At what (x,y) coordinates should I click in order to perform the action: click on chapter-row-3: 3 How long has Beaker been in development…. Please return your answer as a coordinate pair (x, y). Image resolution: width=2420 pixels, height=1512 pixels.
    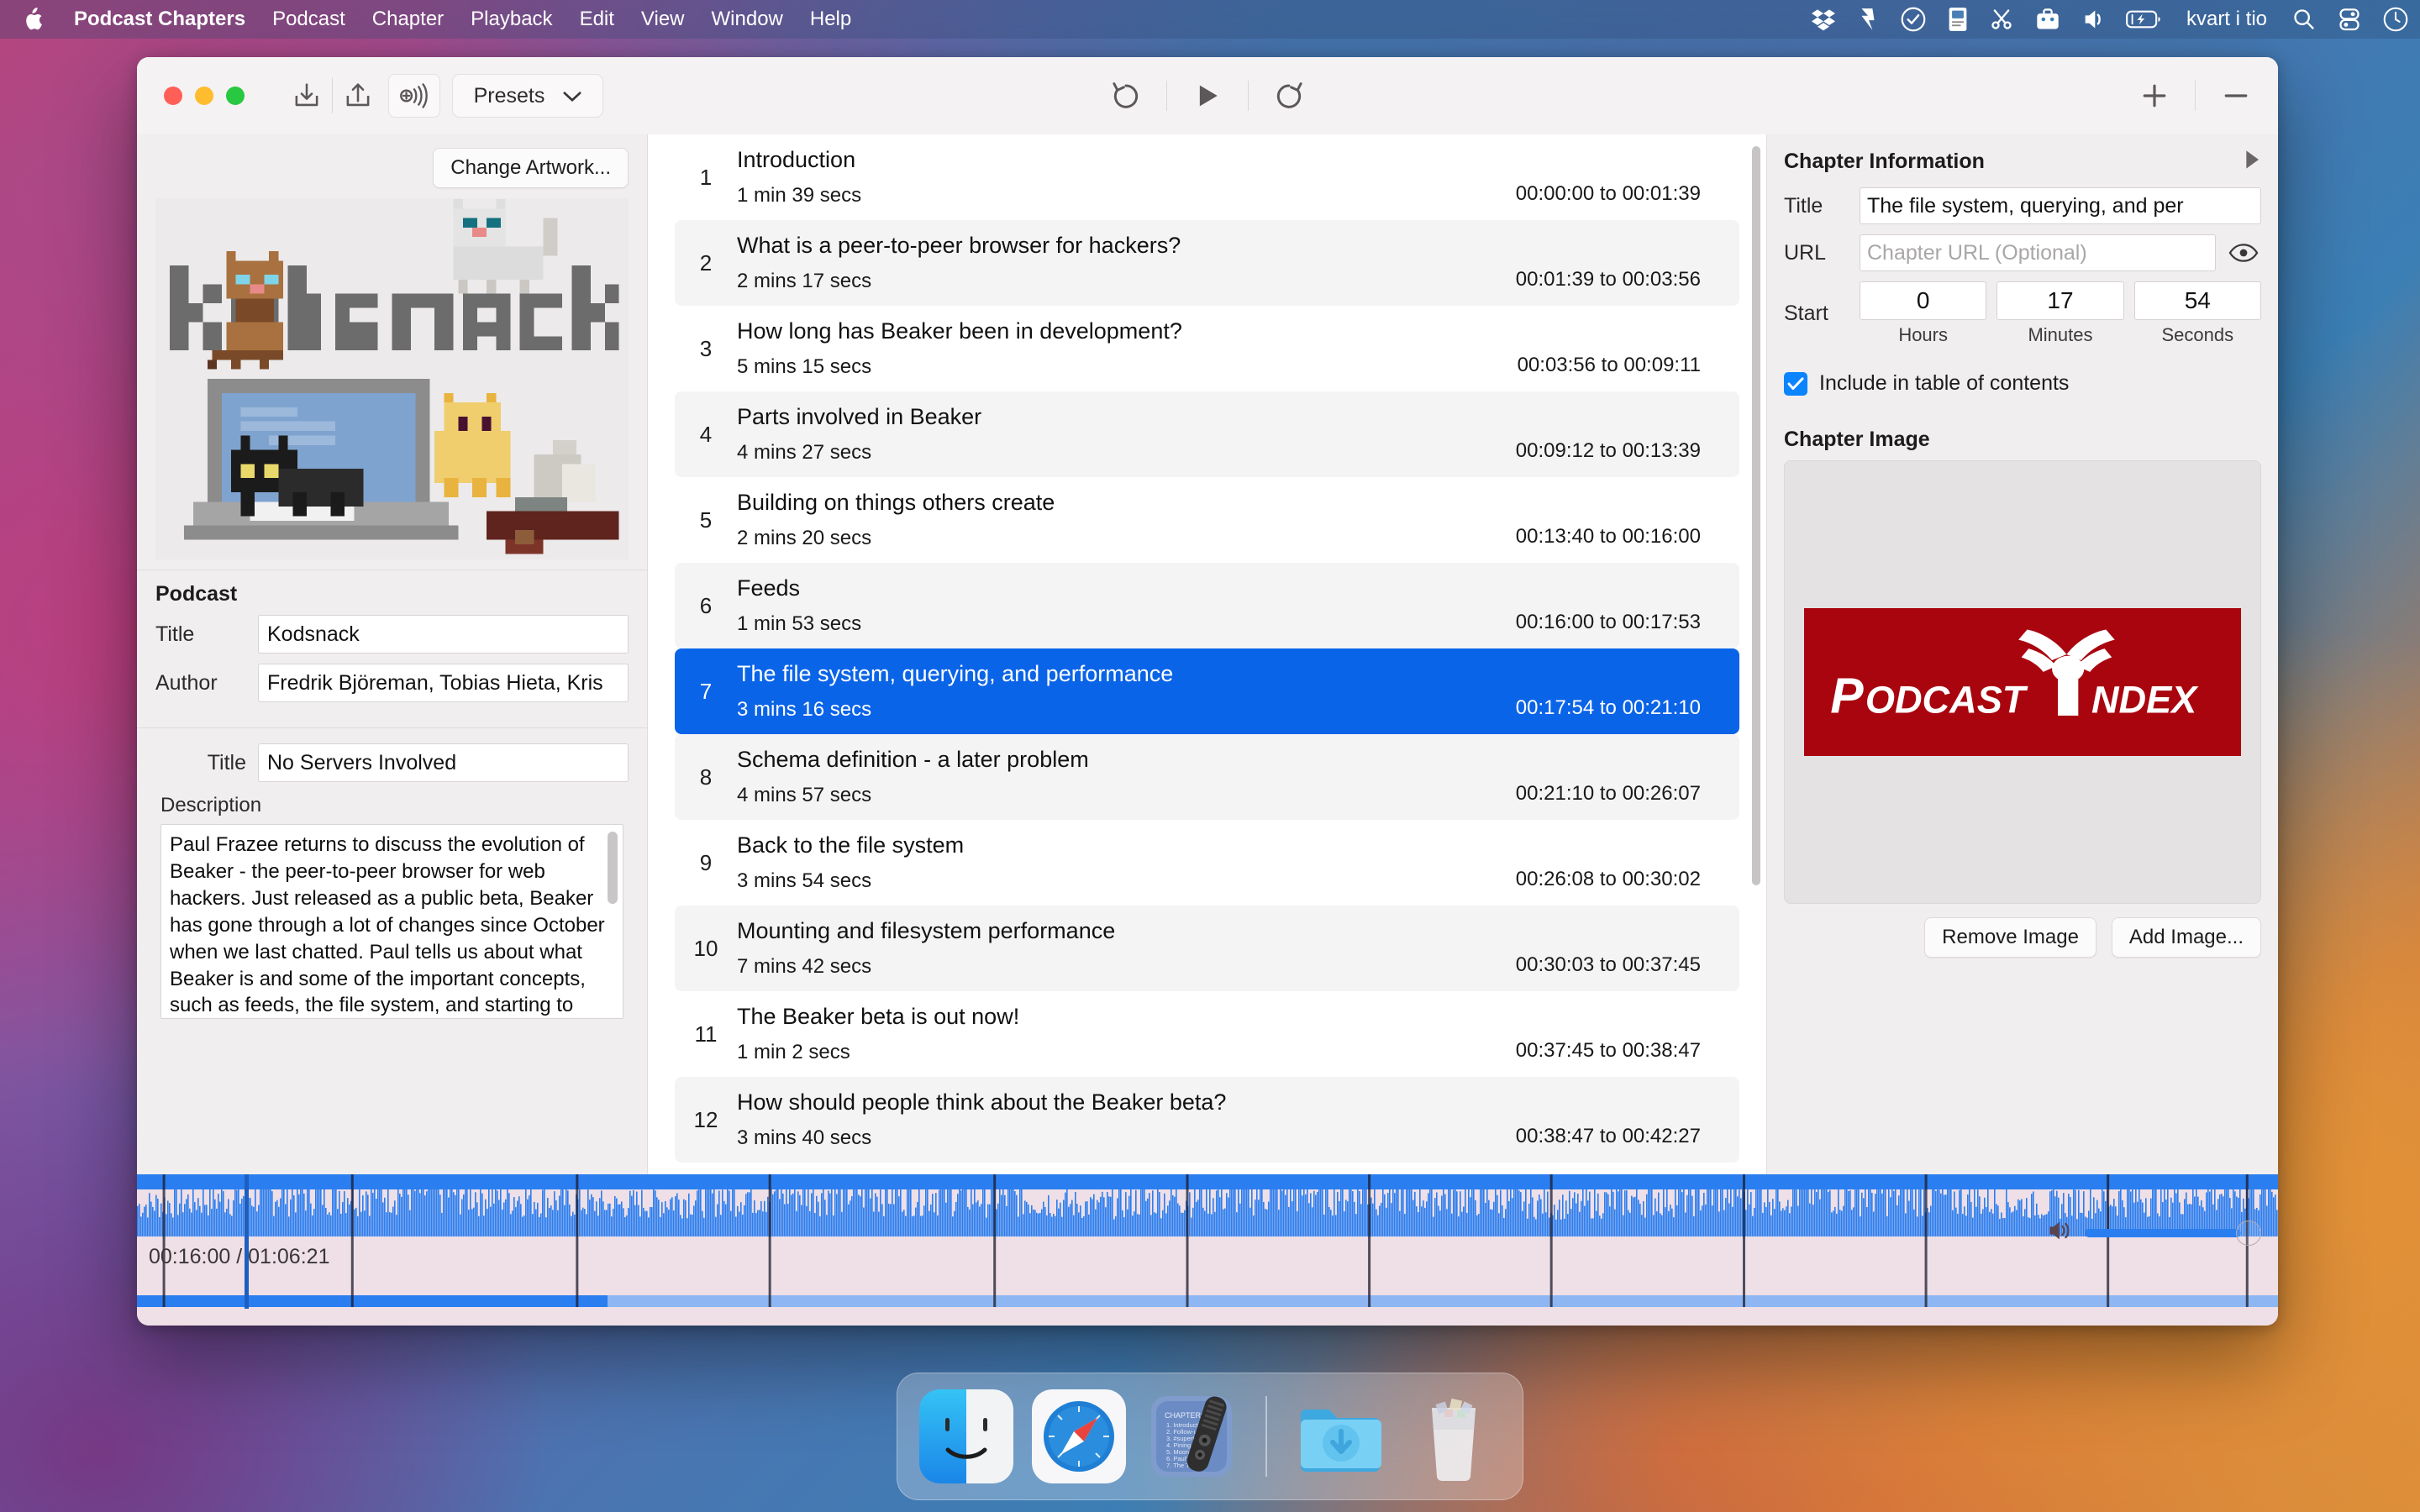
    Looking at the image, I should click on (1207, 348).